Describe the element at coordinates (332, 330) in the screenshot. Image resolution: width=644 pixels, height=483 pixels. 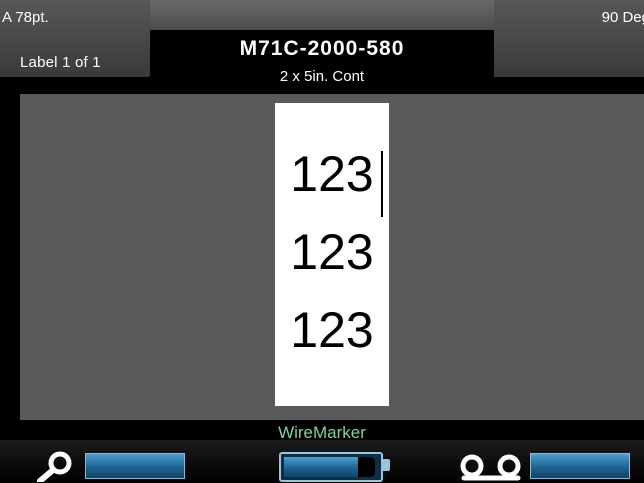
I see `label-line-3: 123` at that location.